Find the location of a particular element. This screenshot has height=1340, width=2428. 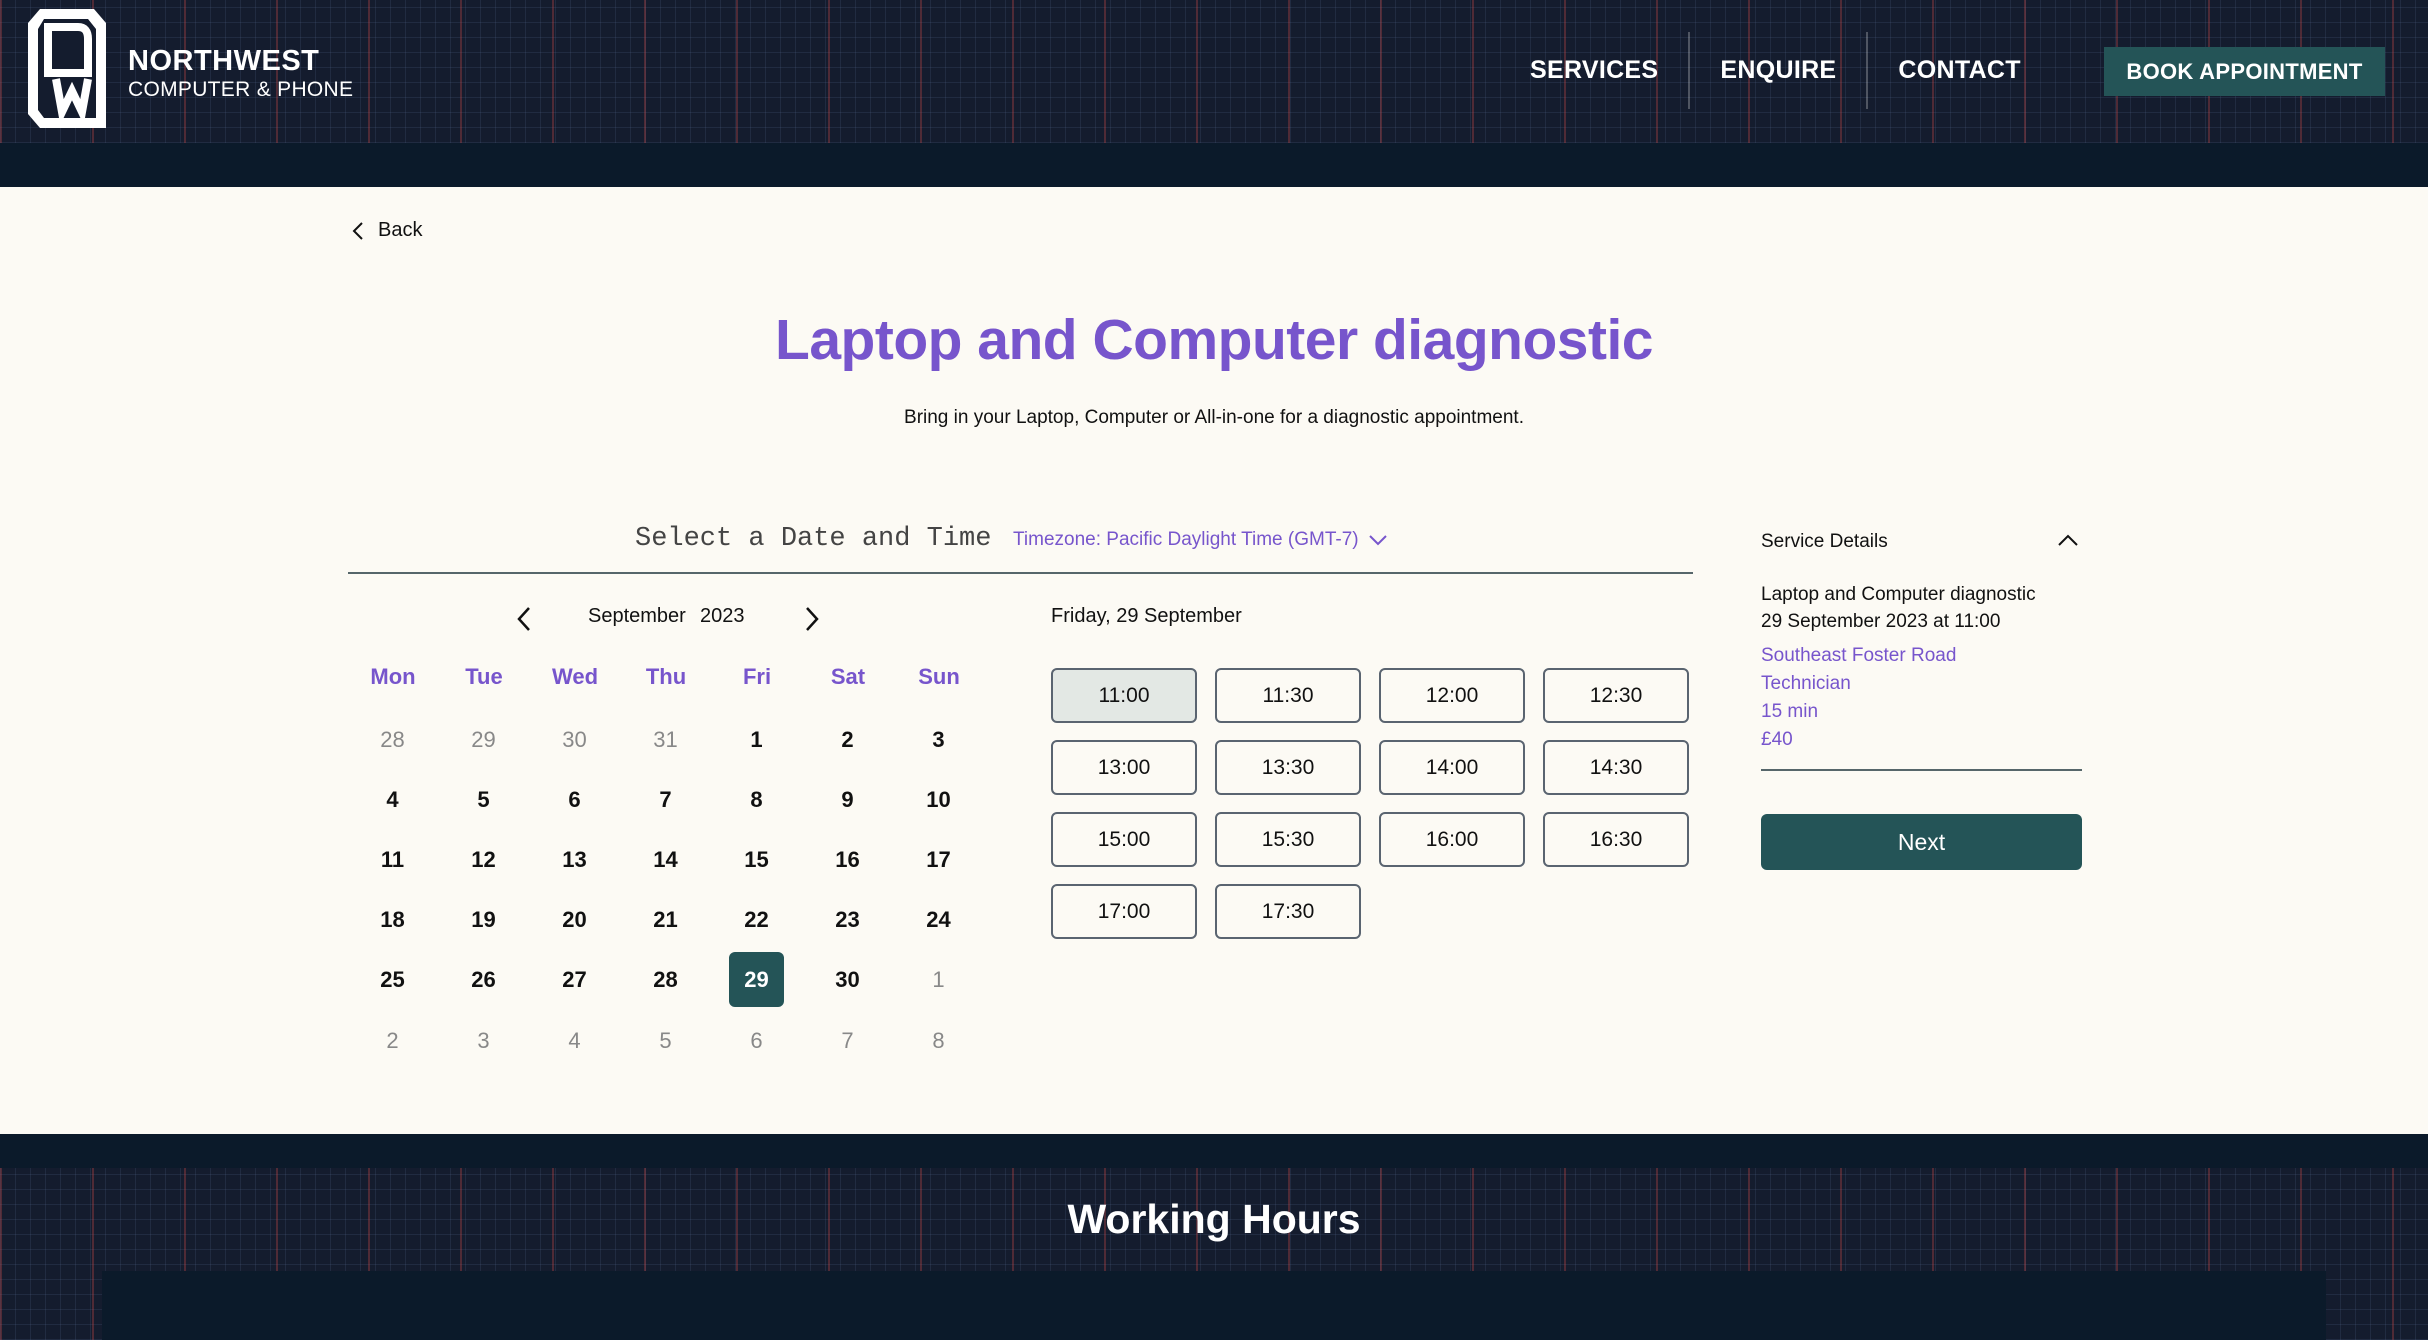

calendar-day: 10 is located at coordinates (938, 799).